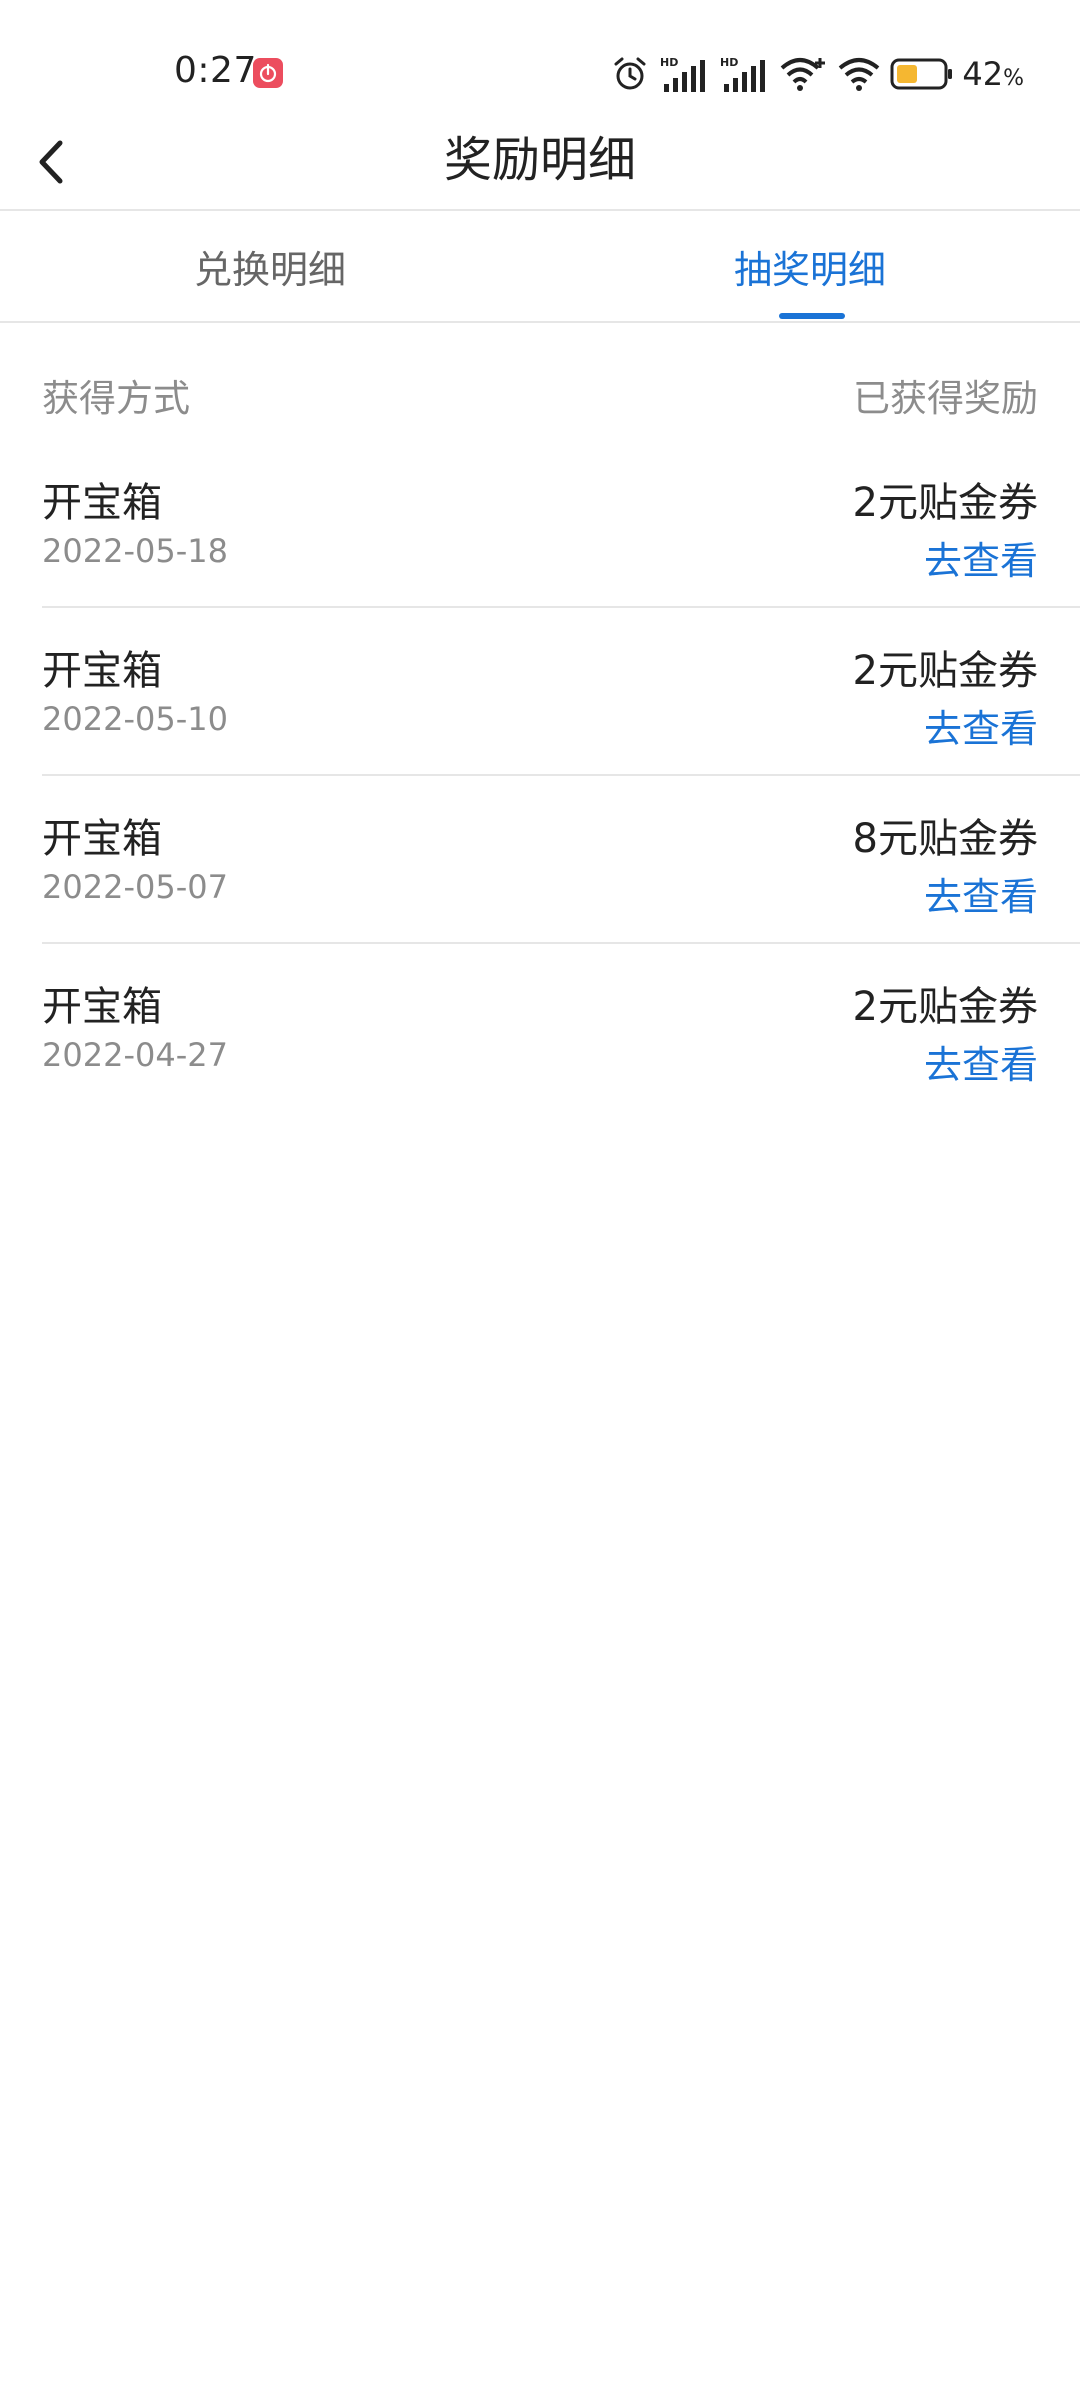 The image size is (1080, 2400). What do you see at coordinates (540, 394) in the screenshot?
I see `list-header: 获得方式 已获得奖励` at bounding box center [540, 394].